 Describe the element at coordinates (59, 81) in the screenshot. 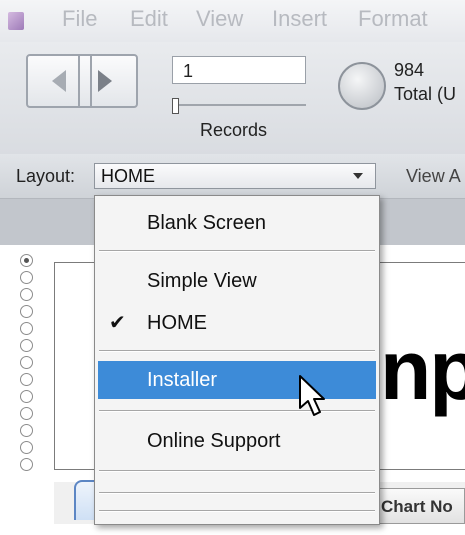

I see `previous-record-icon` at that location.